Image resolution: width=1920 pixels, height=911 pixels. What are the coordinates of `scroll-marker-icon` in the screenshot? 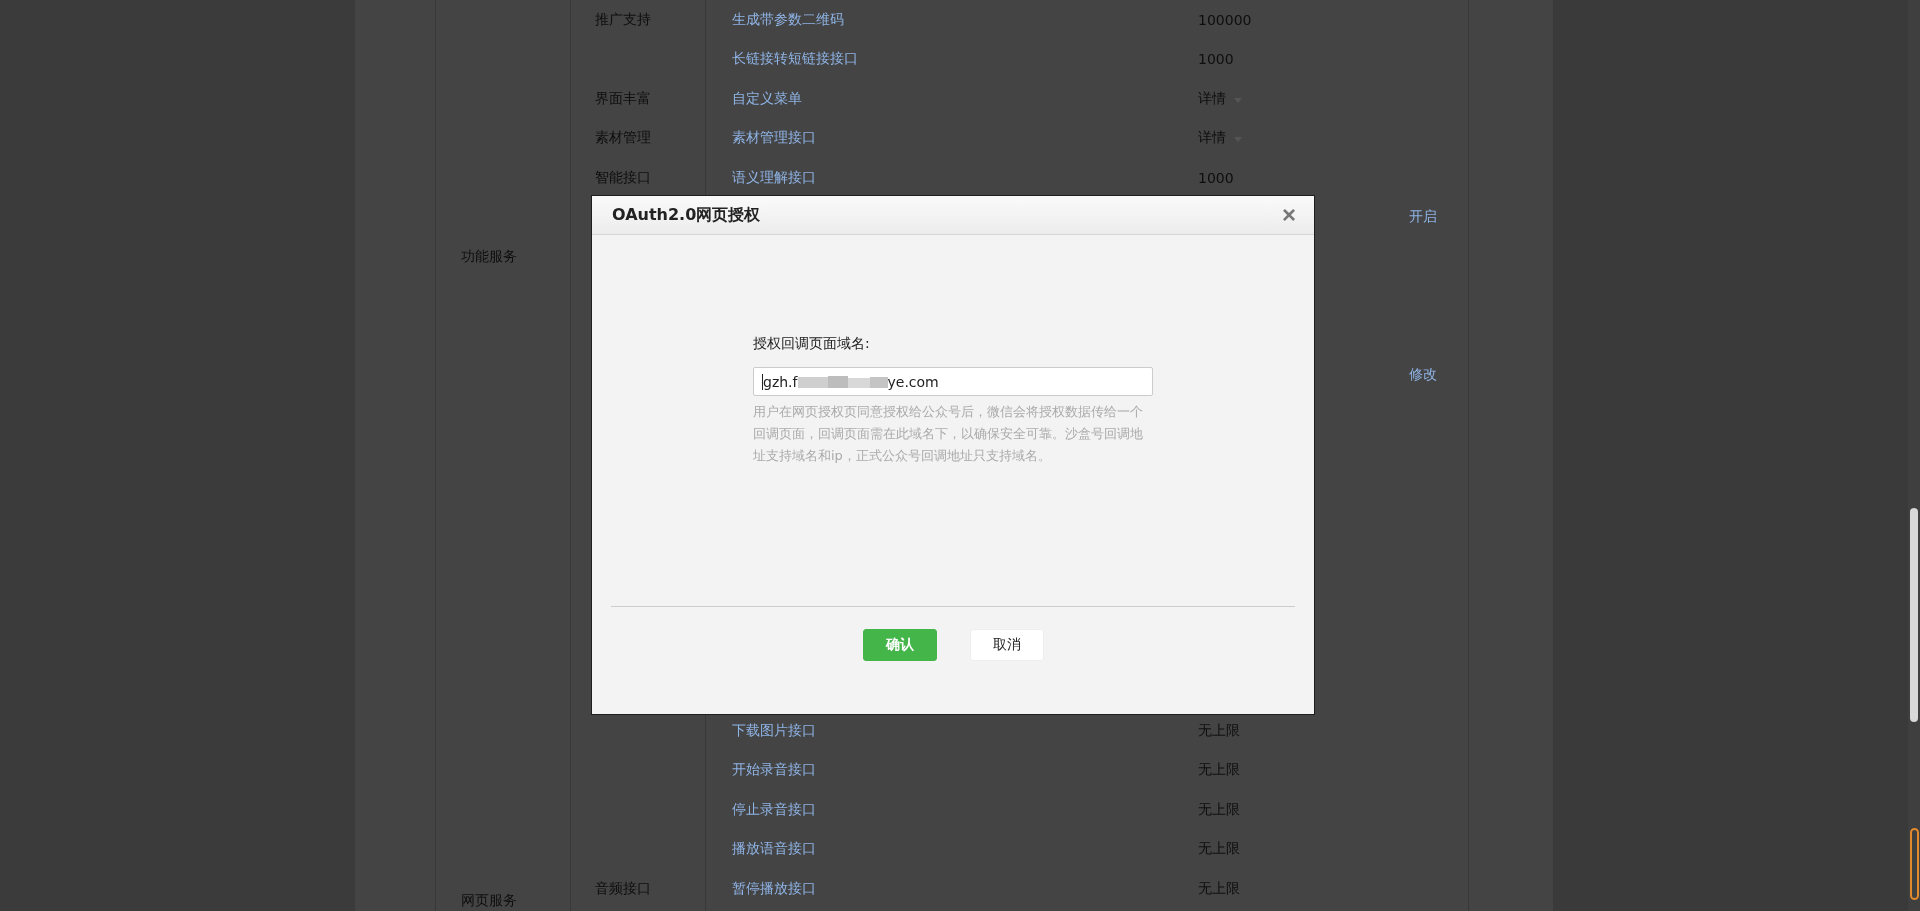 It's located at (1914, 864).